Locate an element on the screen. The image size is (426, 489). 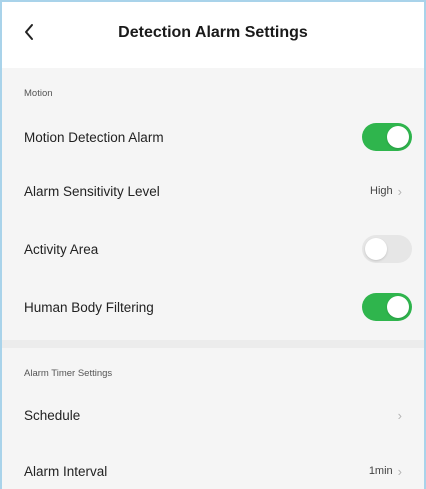
row-value-wrap: 1min › is located at coordinates (385, 471).